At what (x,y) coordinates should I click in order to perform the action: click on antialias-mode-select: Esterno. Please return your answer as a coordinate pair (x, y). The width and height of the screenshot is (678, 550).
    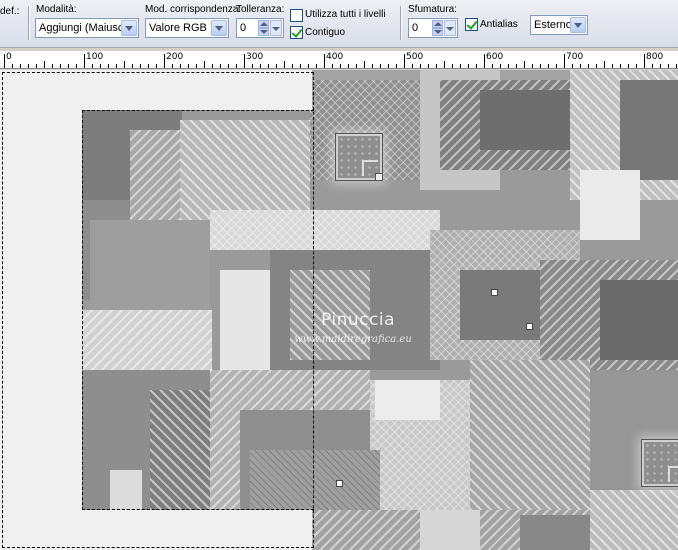
    Looking at the image, I should click on (559, 25).